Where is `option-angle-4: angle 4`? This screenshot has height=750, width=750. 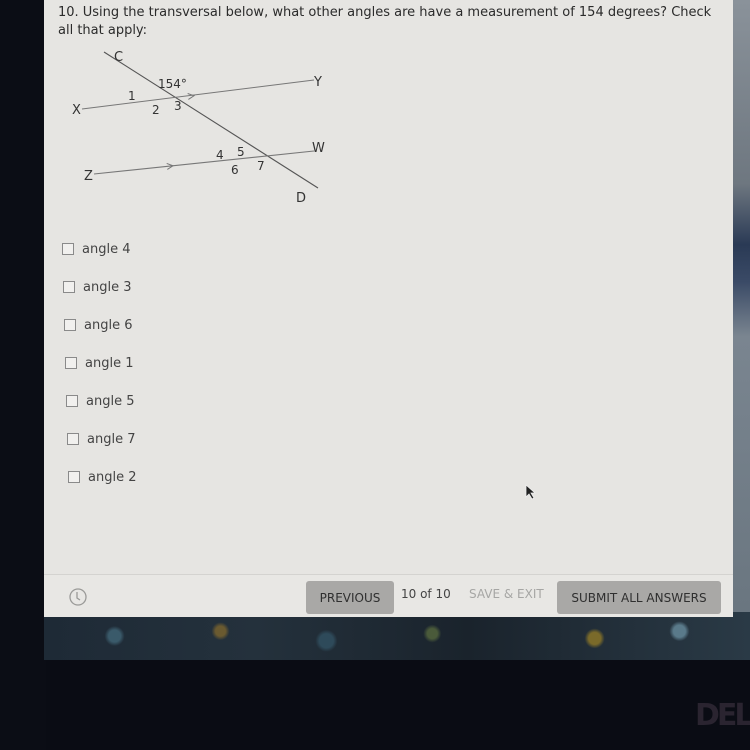 option-angle-4: angle 4 is located at coordinates (99, 249).